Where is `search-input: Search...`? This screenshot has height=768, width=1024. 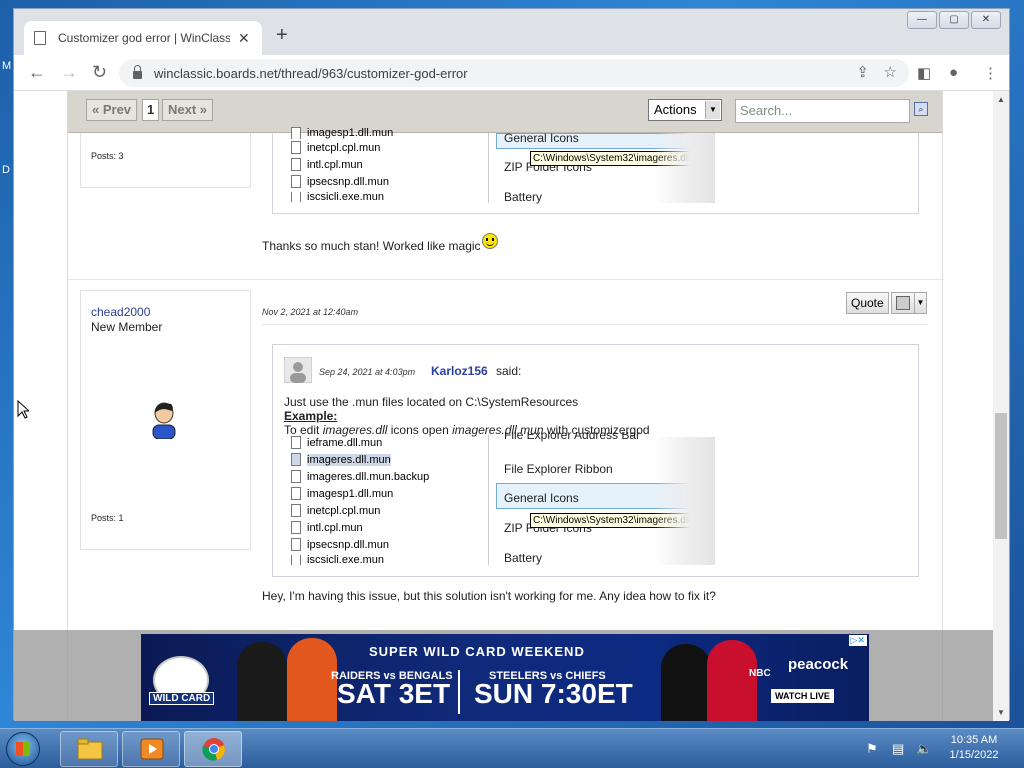
search-input: Search... is located at coordinates (822, 111).